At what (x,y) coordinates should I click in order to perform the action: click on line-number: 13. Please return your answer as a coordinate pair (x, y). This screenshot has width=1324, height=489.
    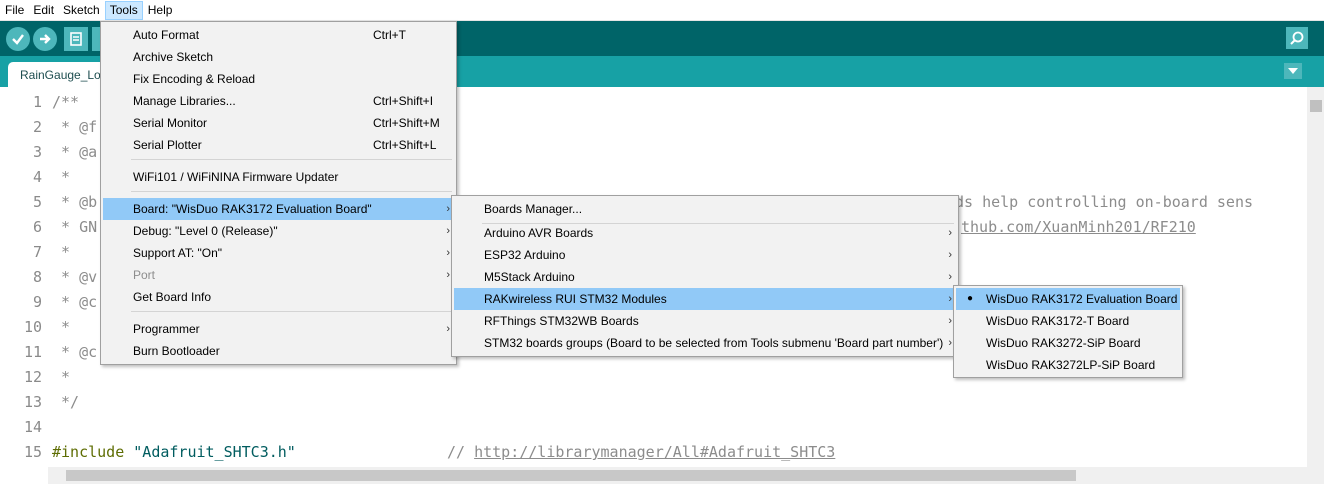
    Looking at the image, I should click on (32, 402).